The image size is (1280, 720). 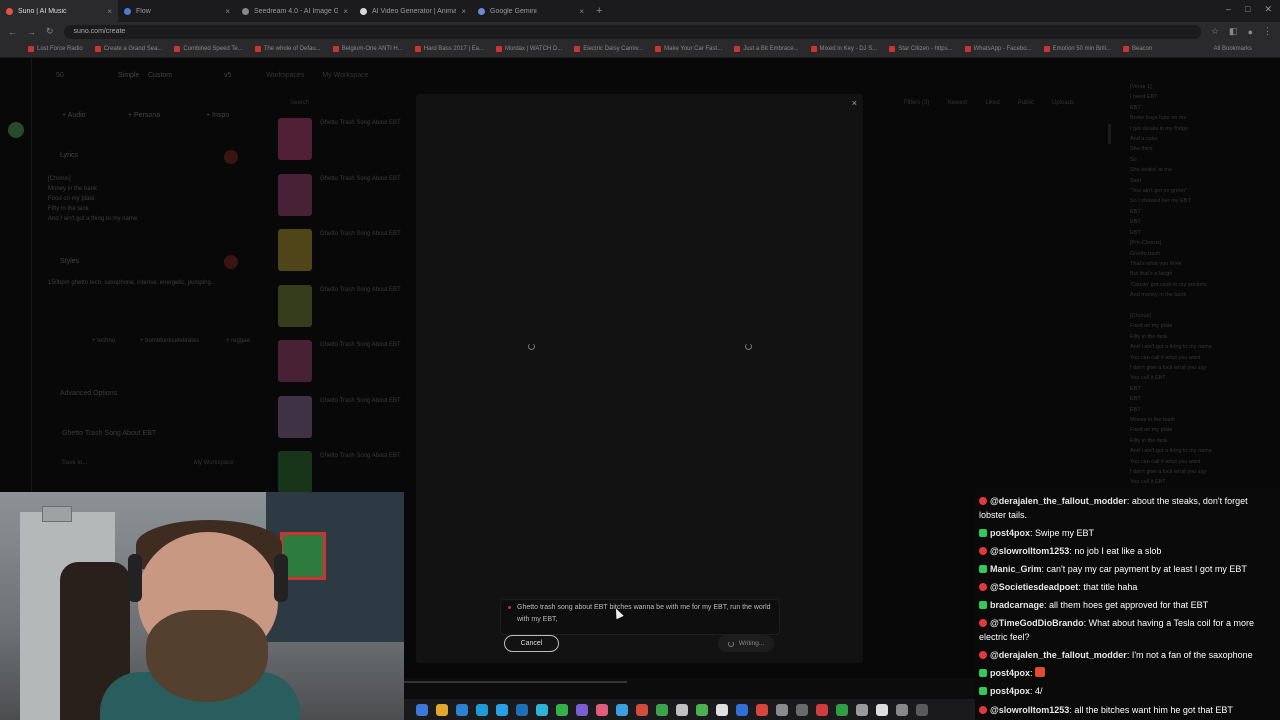 What do you see at coordinates (1250, 32) in the screenshot?
I see `profile-icon: ●` at bounding box center [1250, 32].